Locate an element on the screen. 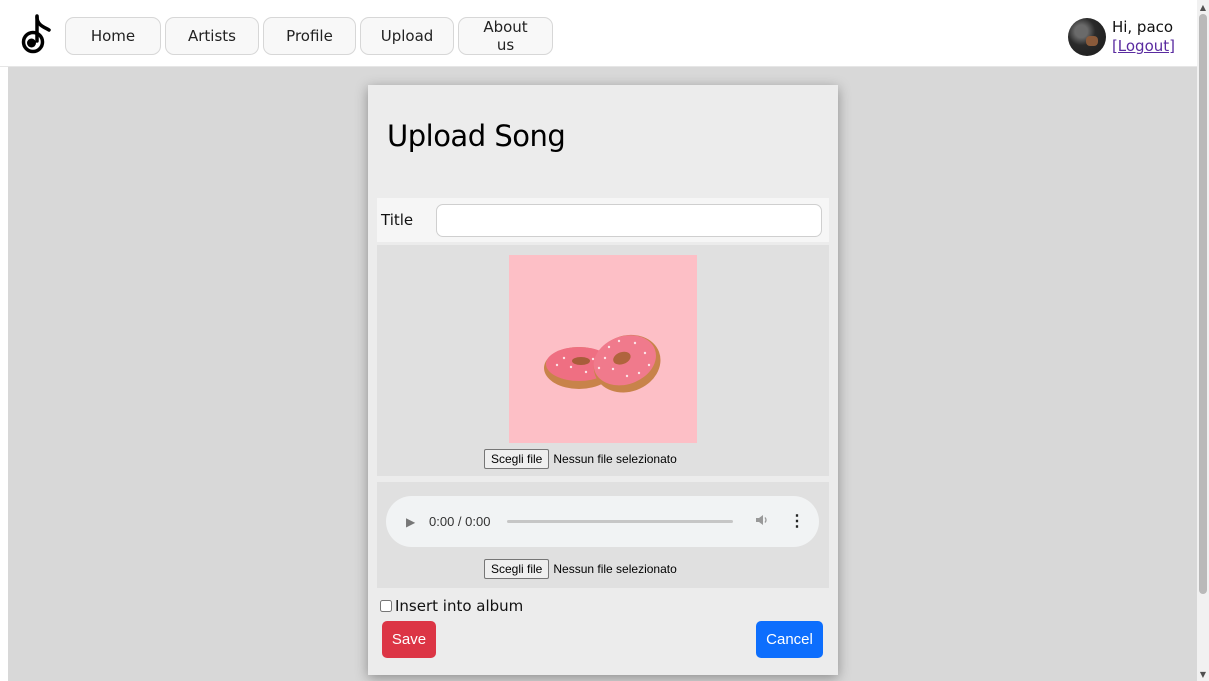  scroll-down-icon: ▼ is located at coordinates (1203, 674).